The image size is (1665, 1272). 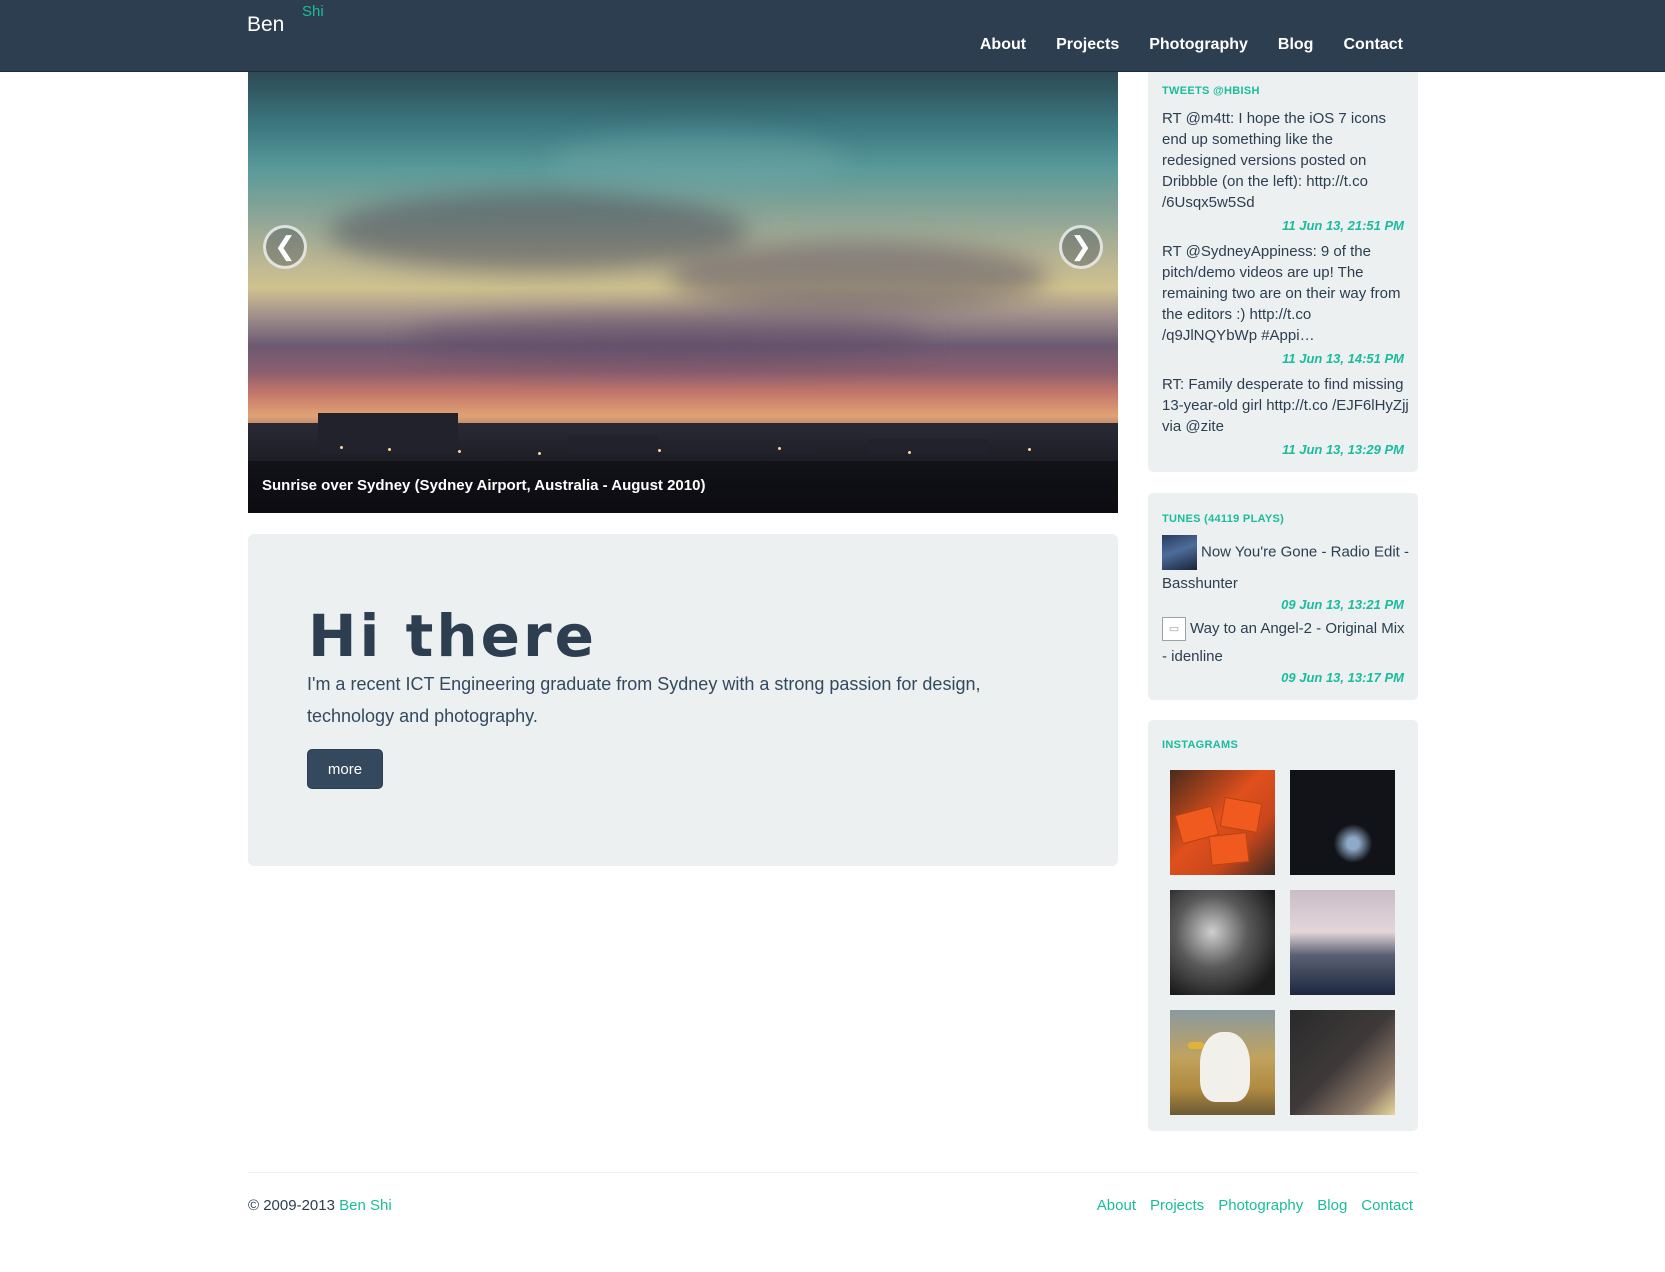 I want to click on missing-image-icon: ▭, so click(x=1174, y=629).